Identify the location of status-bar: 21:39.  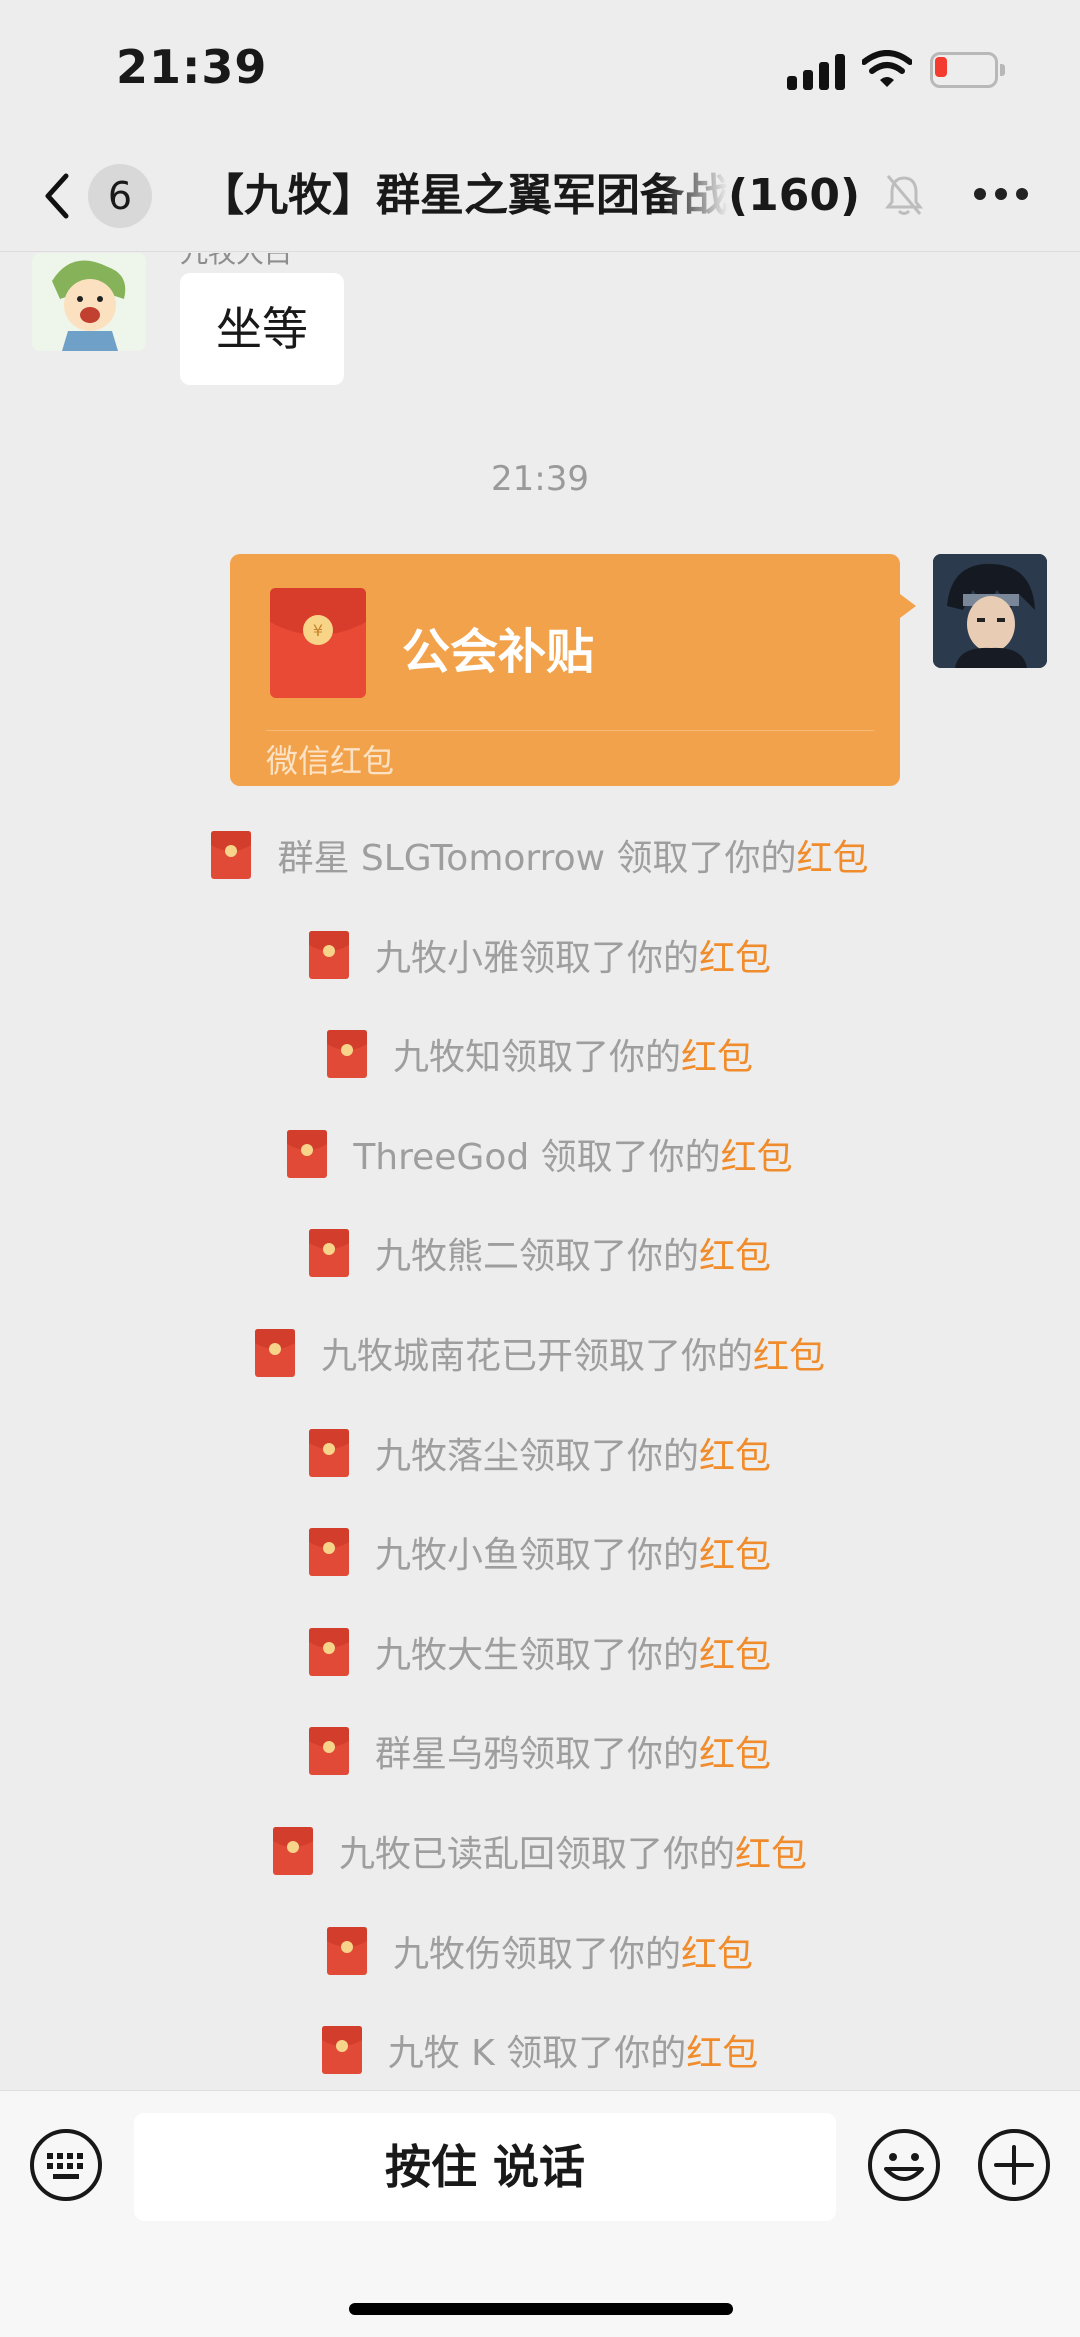
(540, 70).